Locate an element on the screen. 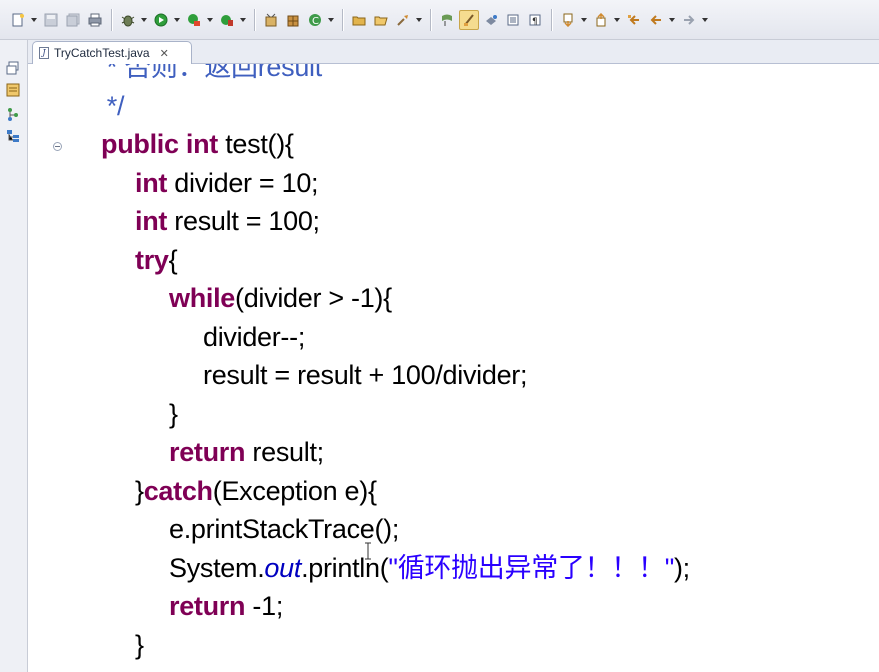 Image resolution: width=879 pixels, height=672 pixels. code-str-token: "循环抛出异常了！！！" is located at coordinates (531, 567).